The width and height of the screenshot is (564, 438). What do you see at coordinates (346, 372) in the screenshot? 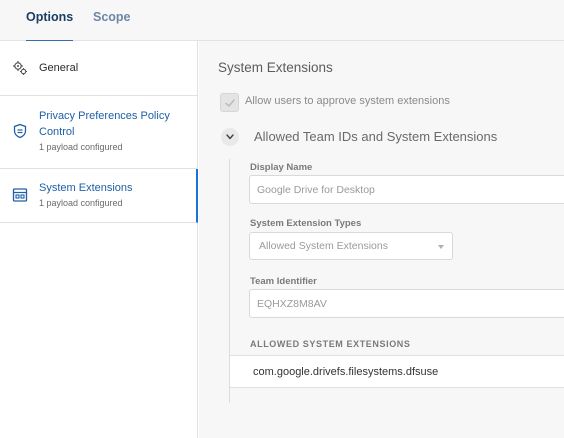
I see `extension-id: com.google.drivefs.filesystems.dfsuse` at bounding box center [346, 372].